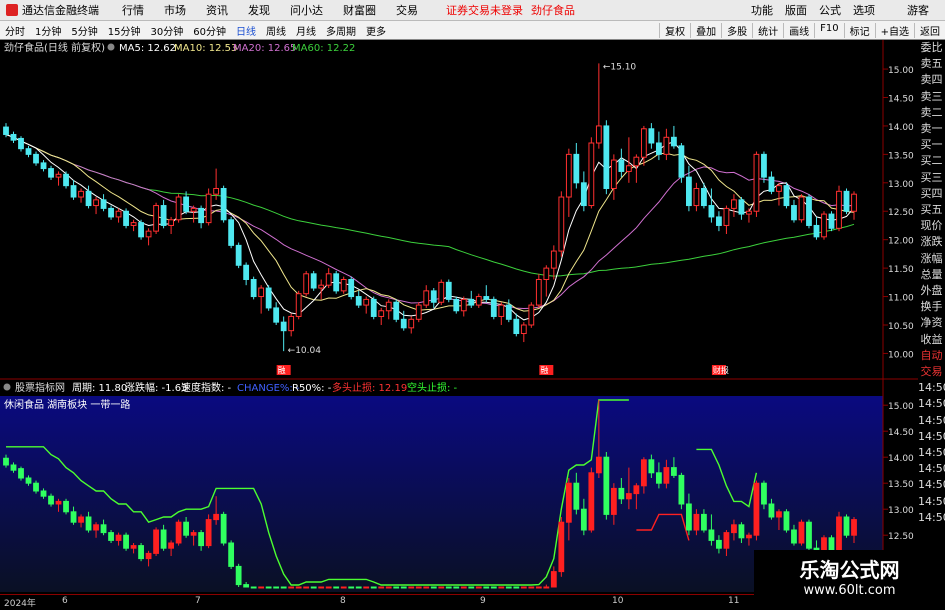 This screenshot has height=610, width=945. Describe the element at coordinates (767, 30) in the screenshot. I see `stats-button: 统计` at that location.